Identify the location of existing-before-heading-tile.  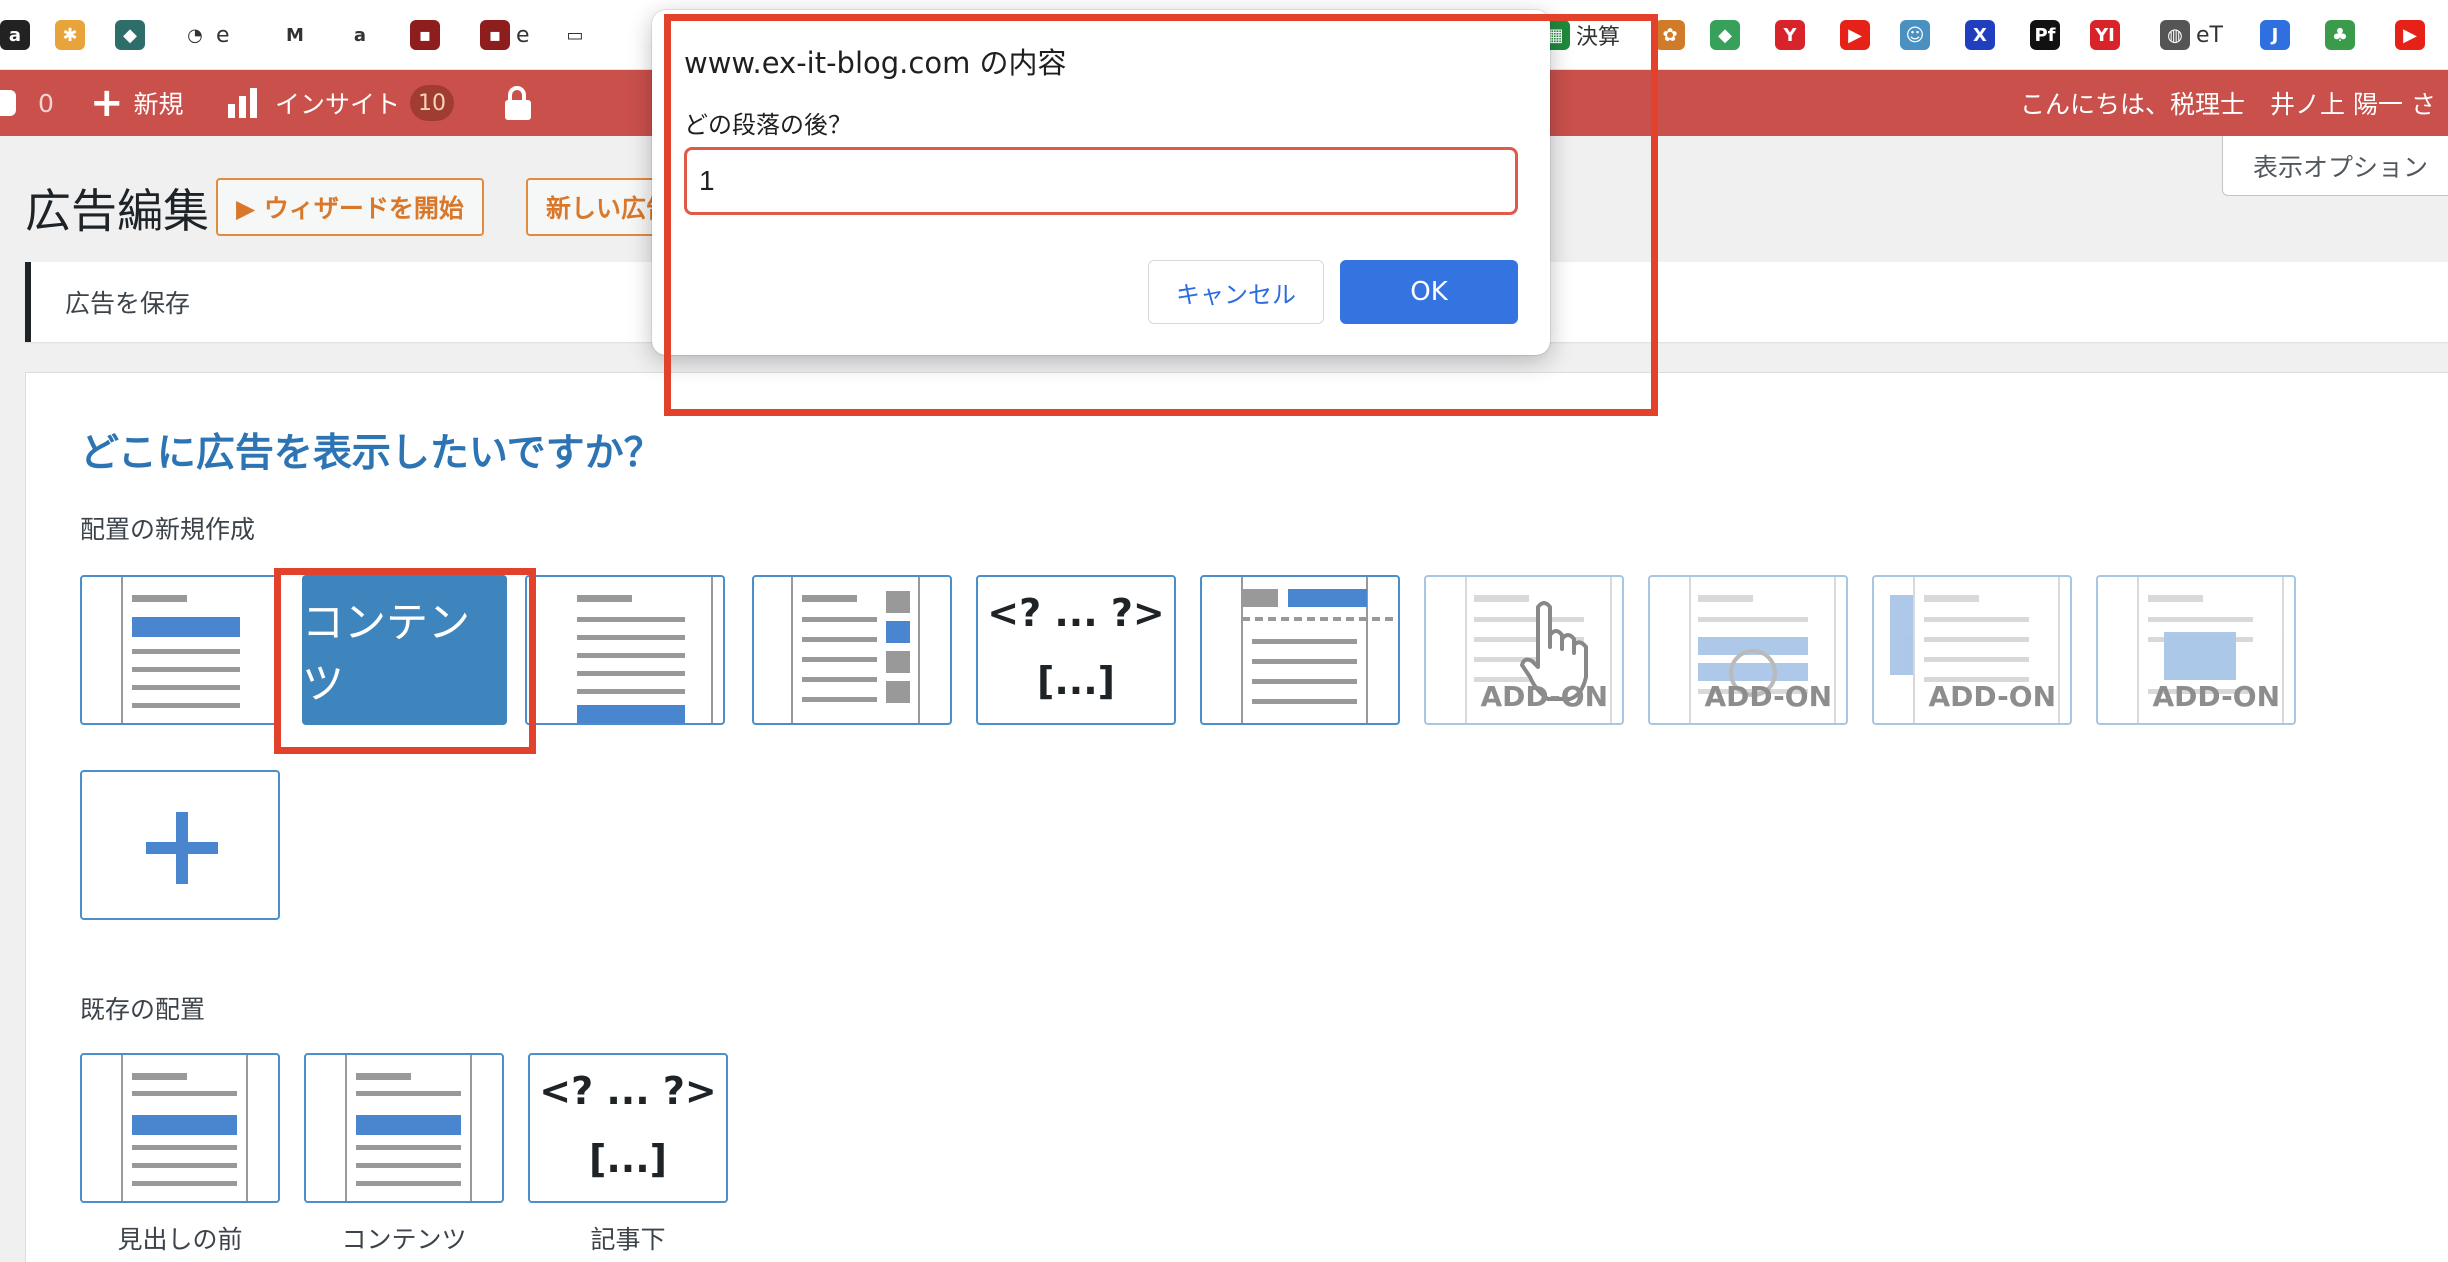
(180, 1128).